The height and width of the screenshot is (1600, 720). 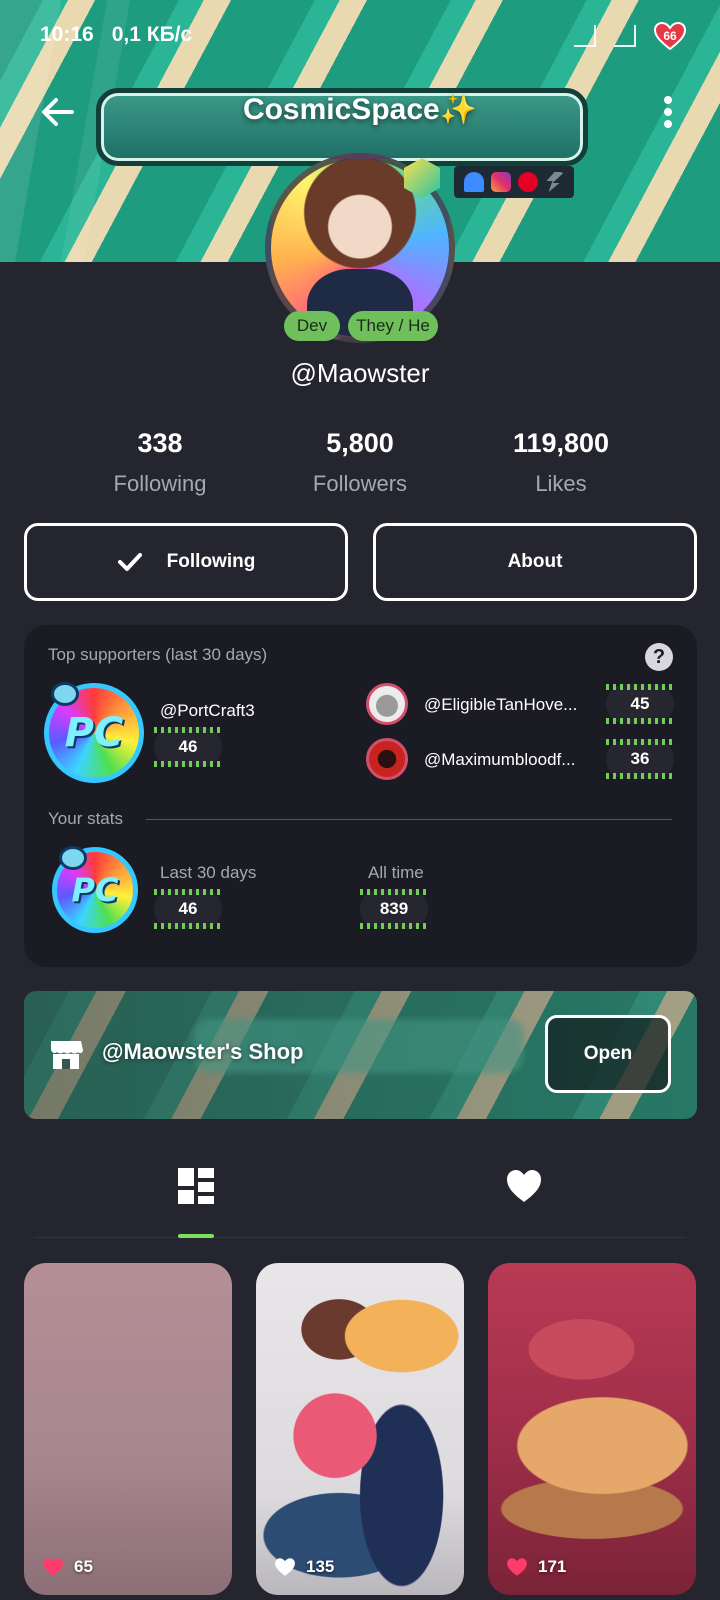 What do you see at coordinates (360, 483) in the screenshot?
I see `stat-followers-label: Followers` at bounding box center [360, 483].